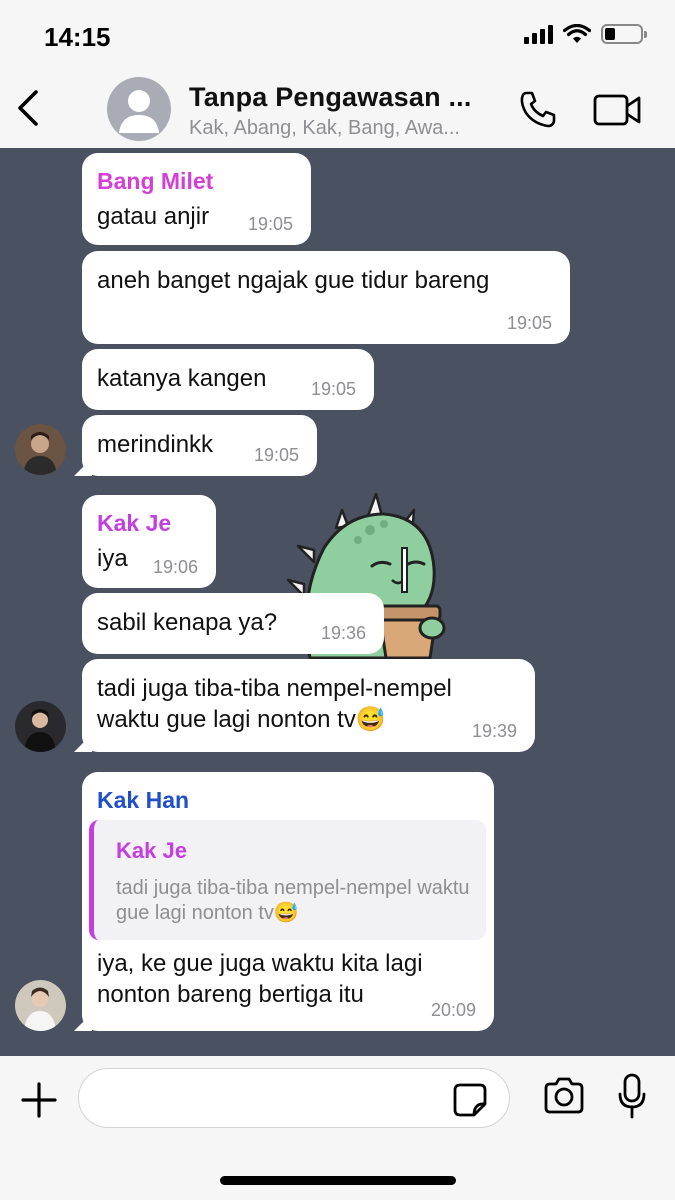 Image resolution: width=675 pixels, height=1200 pixels. I want to click on home-indicator, so click(338, 1180).